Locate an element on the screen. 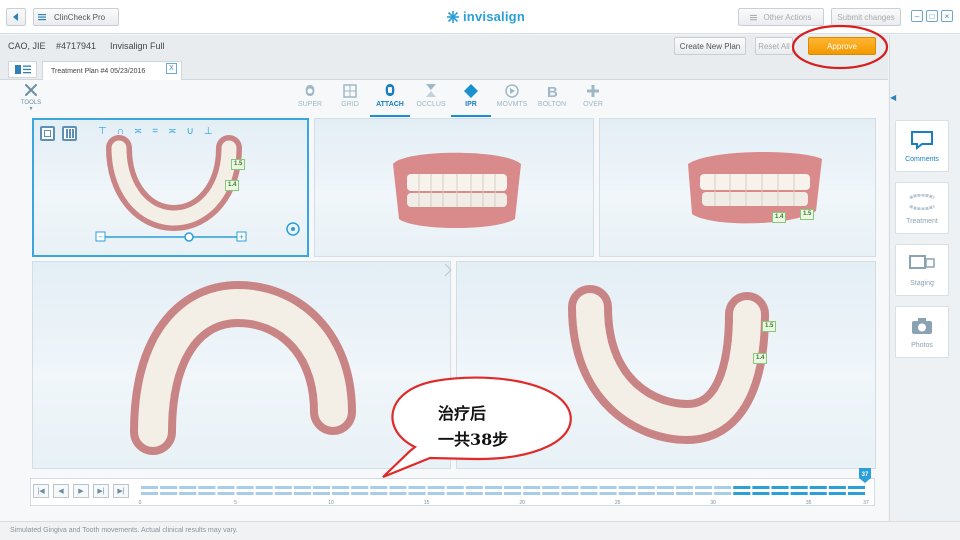 Image resolution: width=960 pixels, height=540 pixels. toolbar-item-bolton: B BOLTON is located at coordinates (552, 96).